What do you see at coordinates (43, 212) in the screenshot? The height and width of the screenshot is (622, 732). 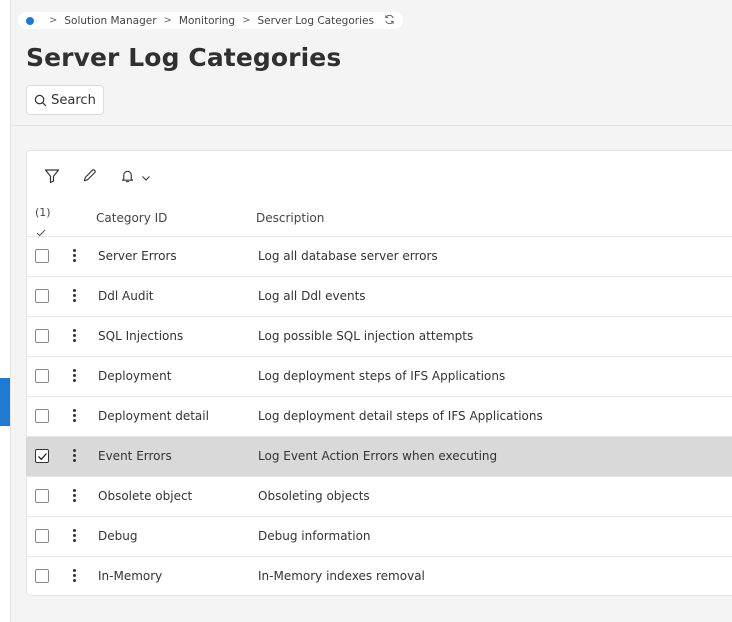 I see `selected-count: (1)` at bounding box center [43, 212].